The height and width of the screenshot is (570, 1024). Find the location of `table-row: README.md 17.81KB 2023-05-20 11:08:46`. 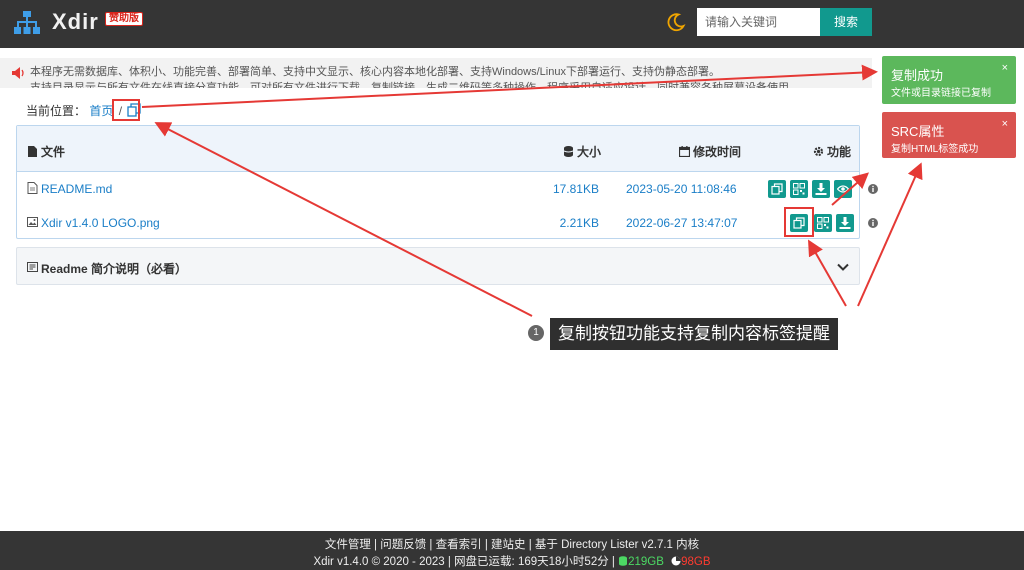

table-row: README.md 17.81KB 2023-05-20 11:08:46 is located at coordinates (447, 189).